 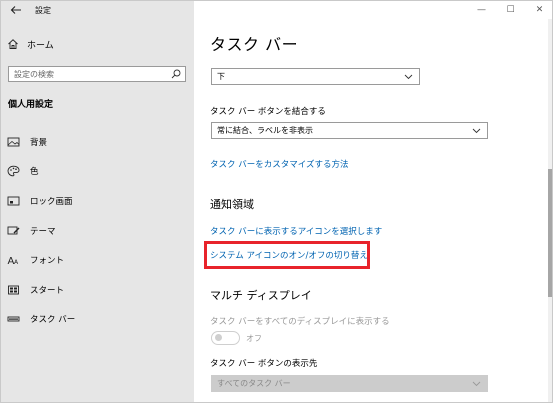 I want to click on svg-text: A, so click(x=16, y=262).